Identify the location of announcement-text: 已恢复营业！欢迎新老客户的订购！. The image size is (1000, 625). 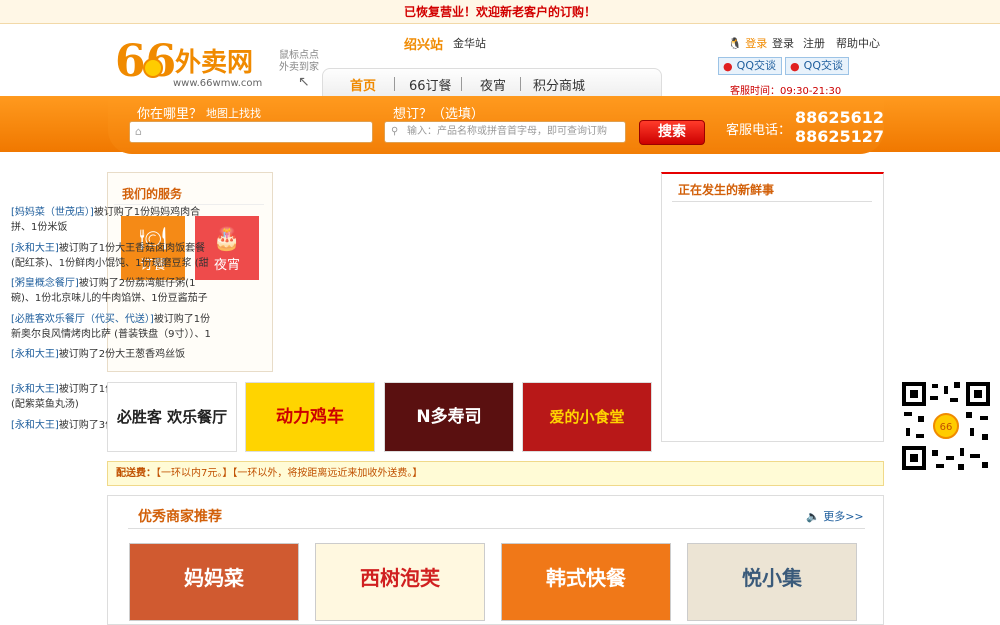
(499, 12).